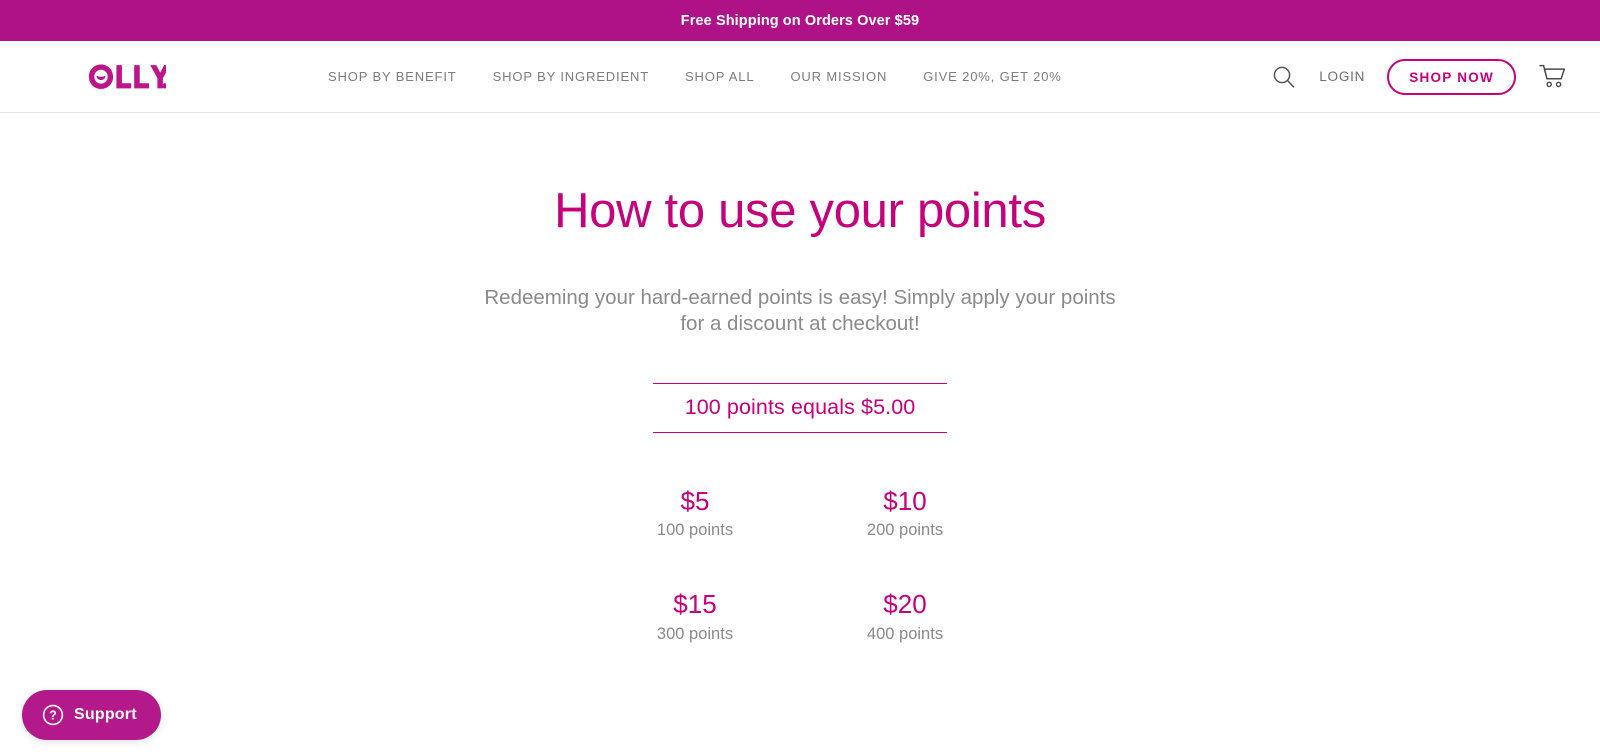  I want to click on tier-item: $5 100 points, so click(695, 513).